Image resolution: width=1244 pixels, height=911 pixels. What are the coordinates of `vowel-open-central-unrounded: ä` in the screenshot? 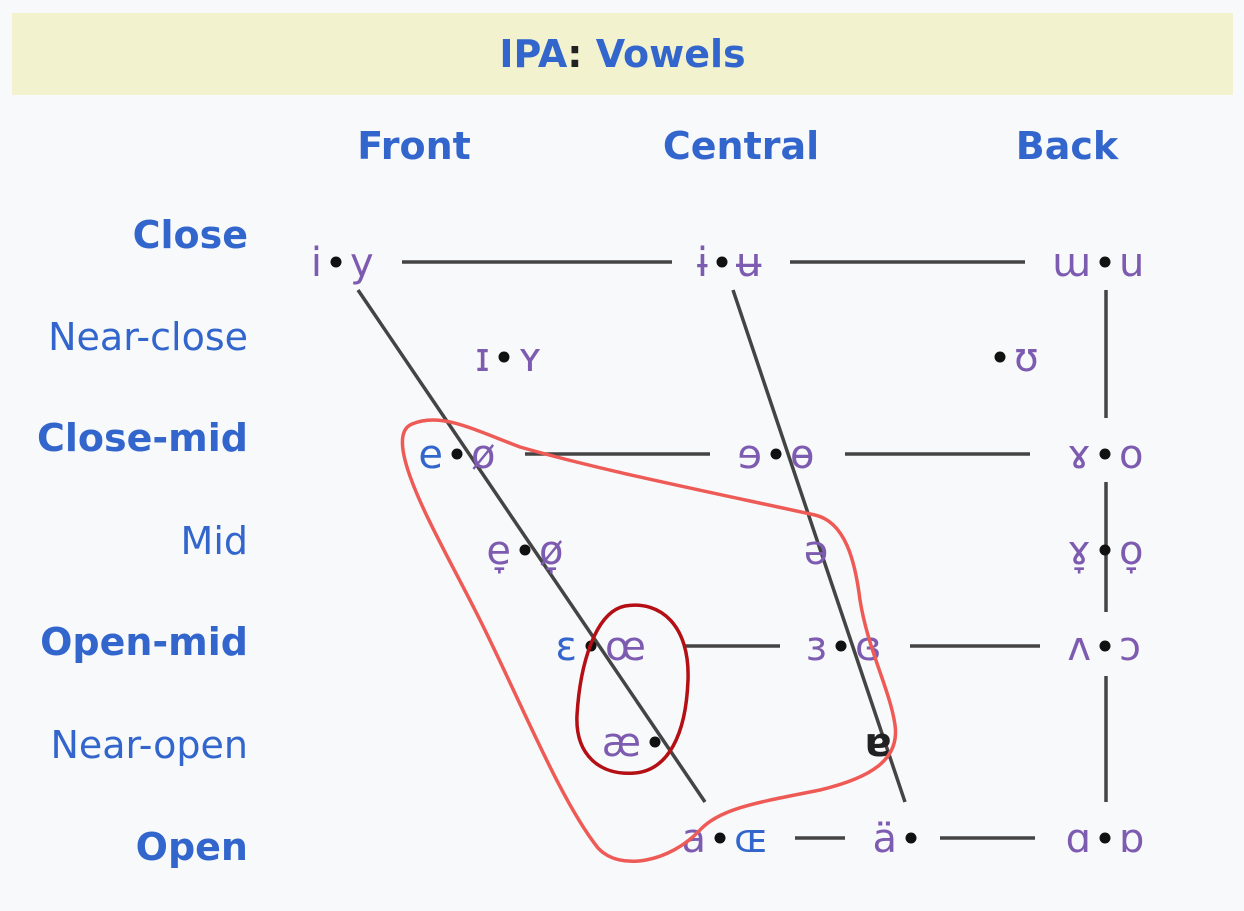 It's located at (884, 839).